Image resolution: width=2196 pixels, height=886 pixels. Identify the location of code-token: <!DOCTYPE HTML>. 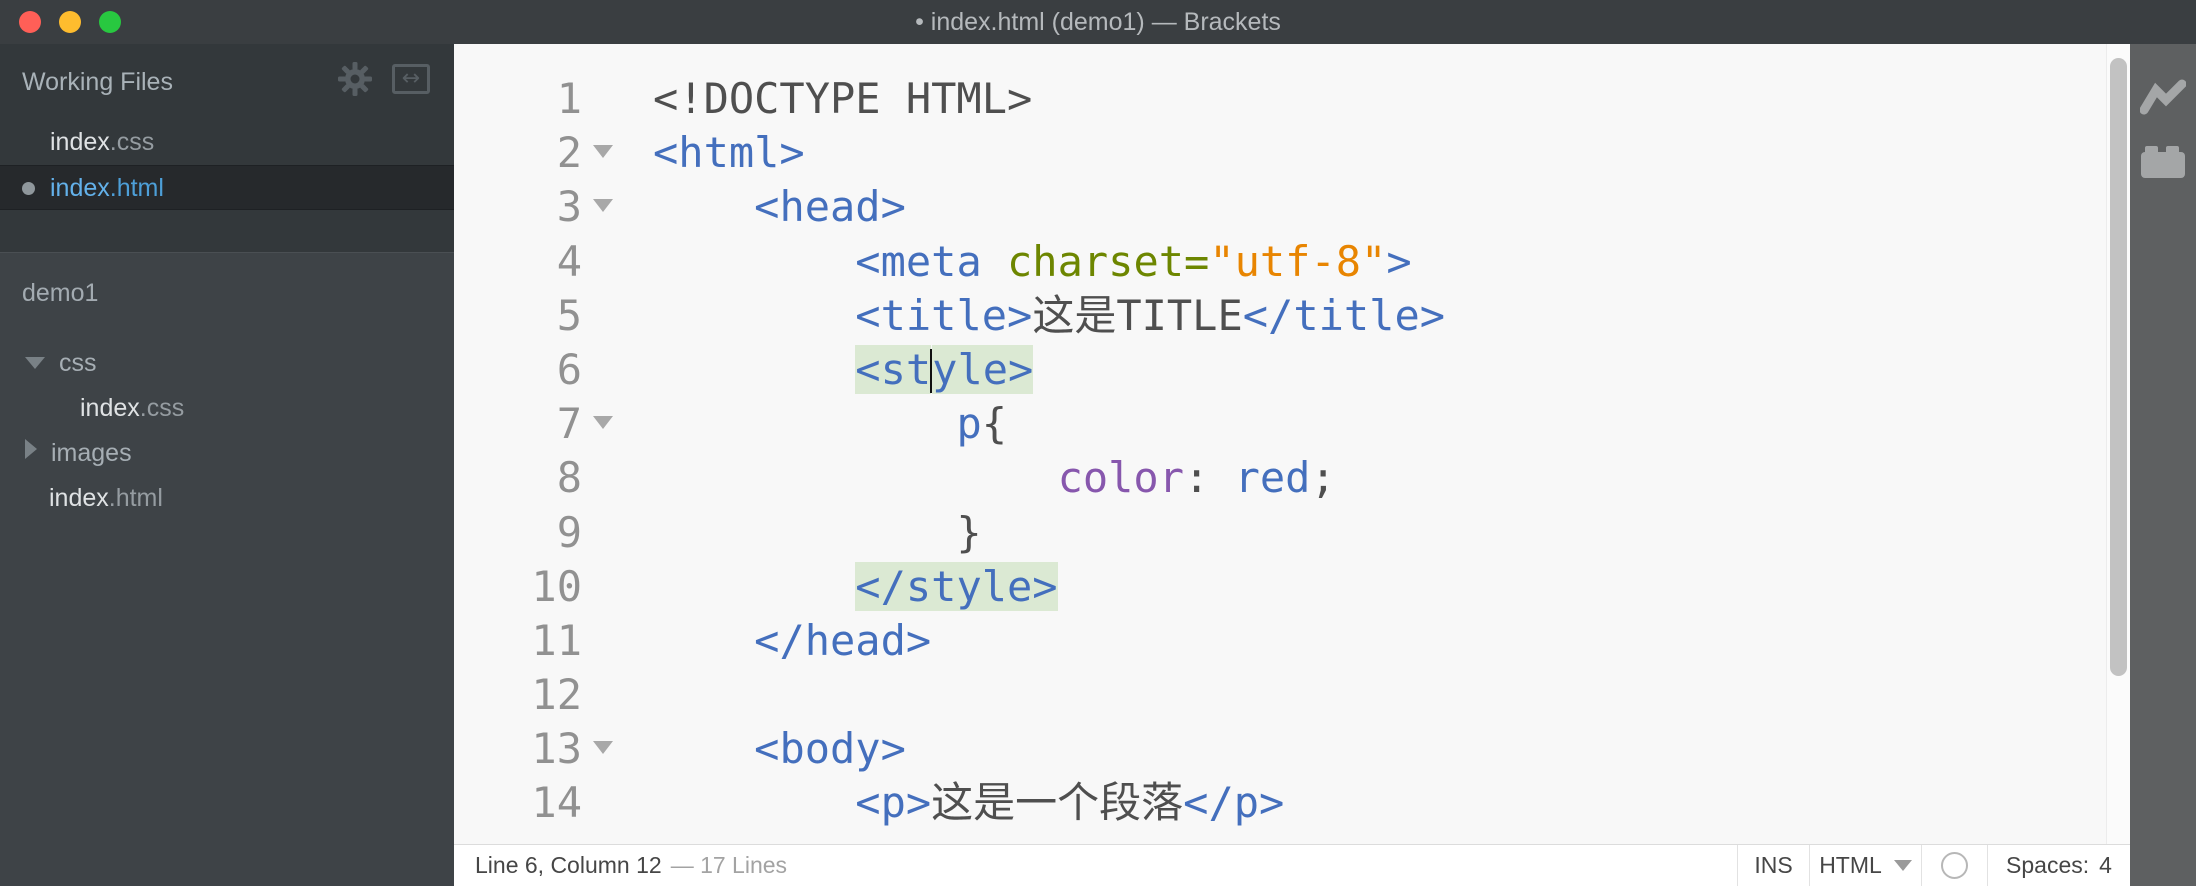
(843, 98).